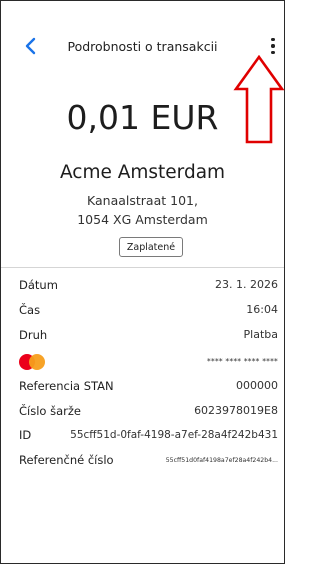 This screenshot has width=320, height=564. What do you see at coordinates (242, 361) in the screenshot?
I see `card-number-masked: **** **** **** ****` at bounding box center [242, 361].